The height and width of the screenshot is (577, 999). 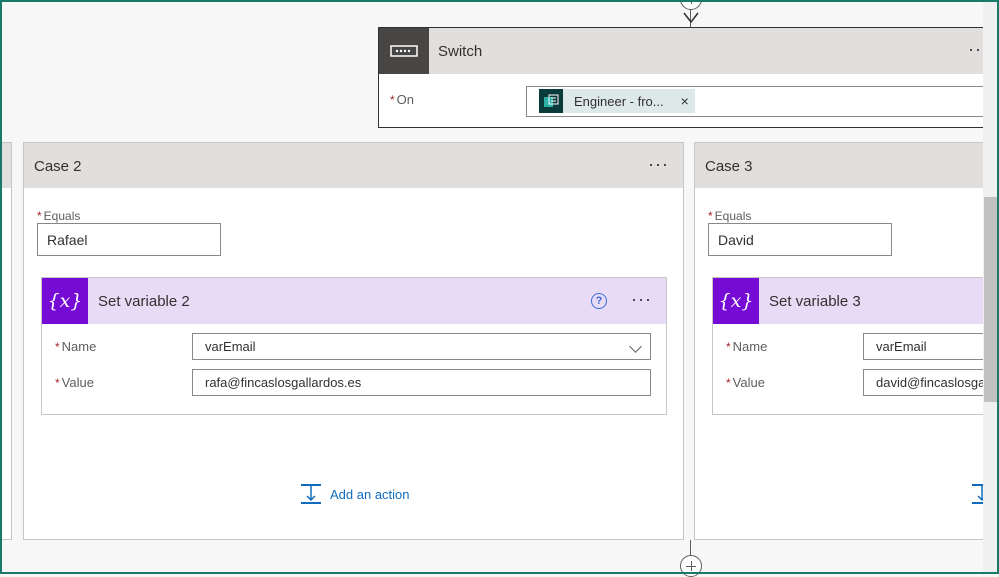 What do you see at coordinates (846, 165) in the screenshot?
I see `case-header-3: Case 3` at bounding box center [846, 165].